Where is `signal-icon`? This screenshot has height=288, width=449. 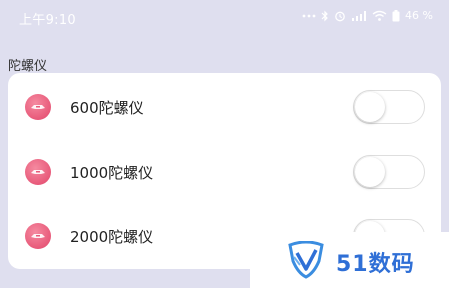
signal-icon is located at coordinates (359, 16).